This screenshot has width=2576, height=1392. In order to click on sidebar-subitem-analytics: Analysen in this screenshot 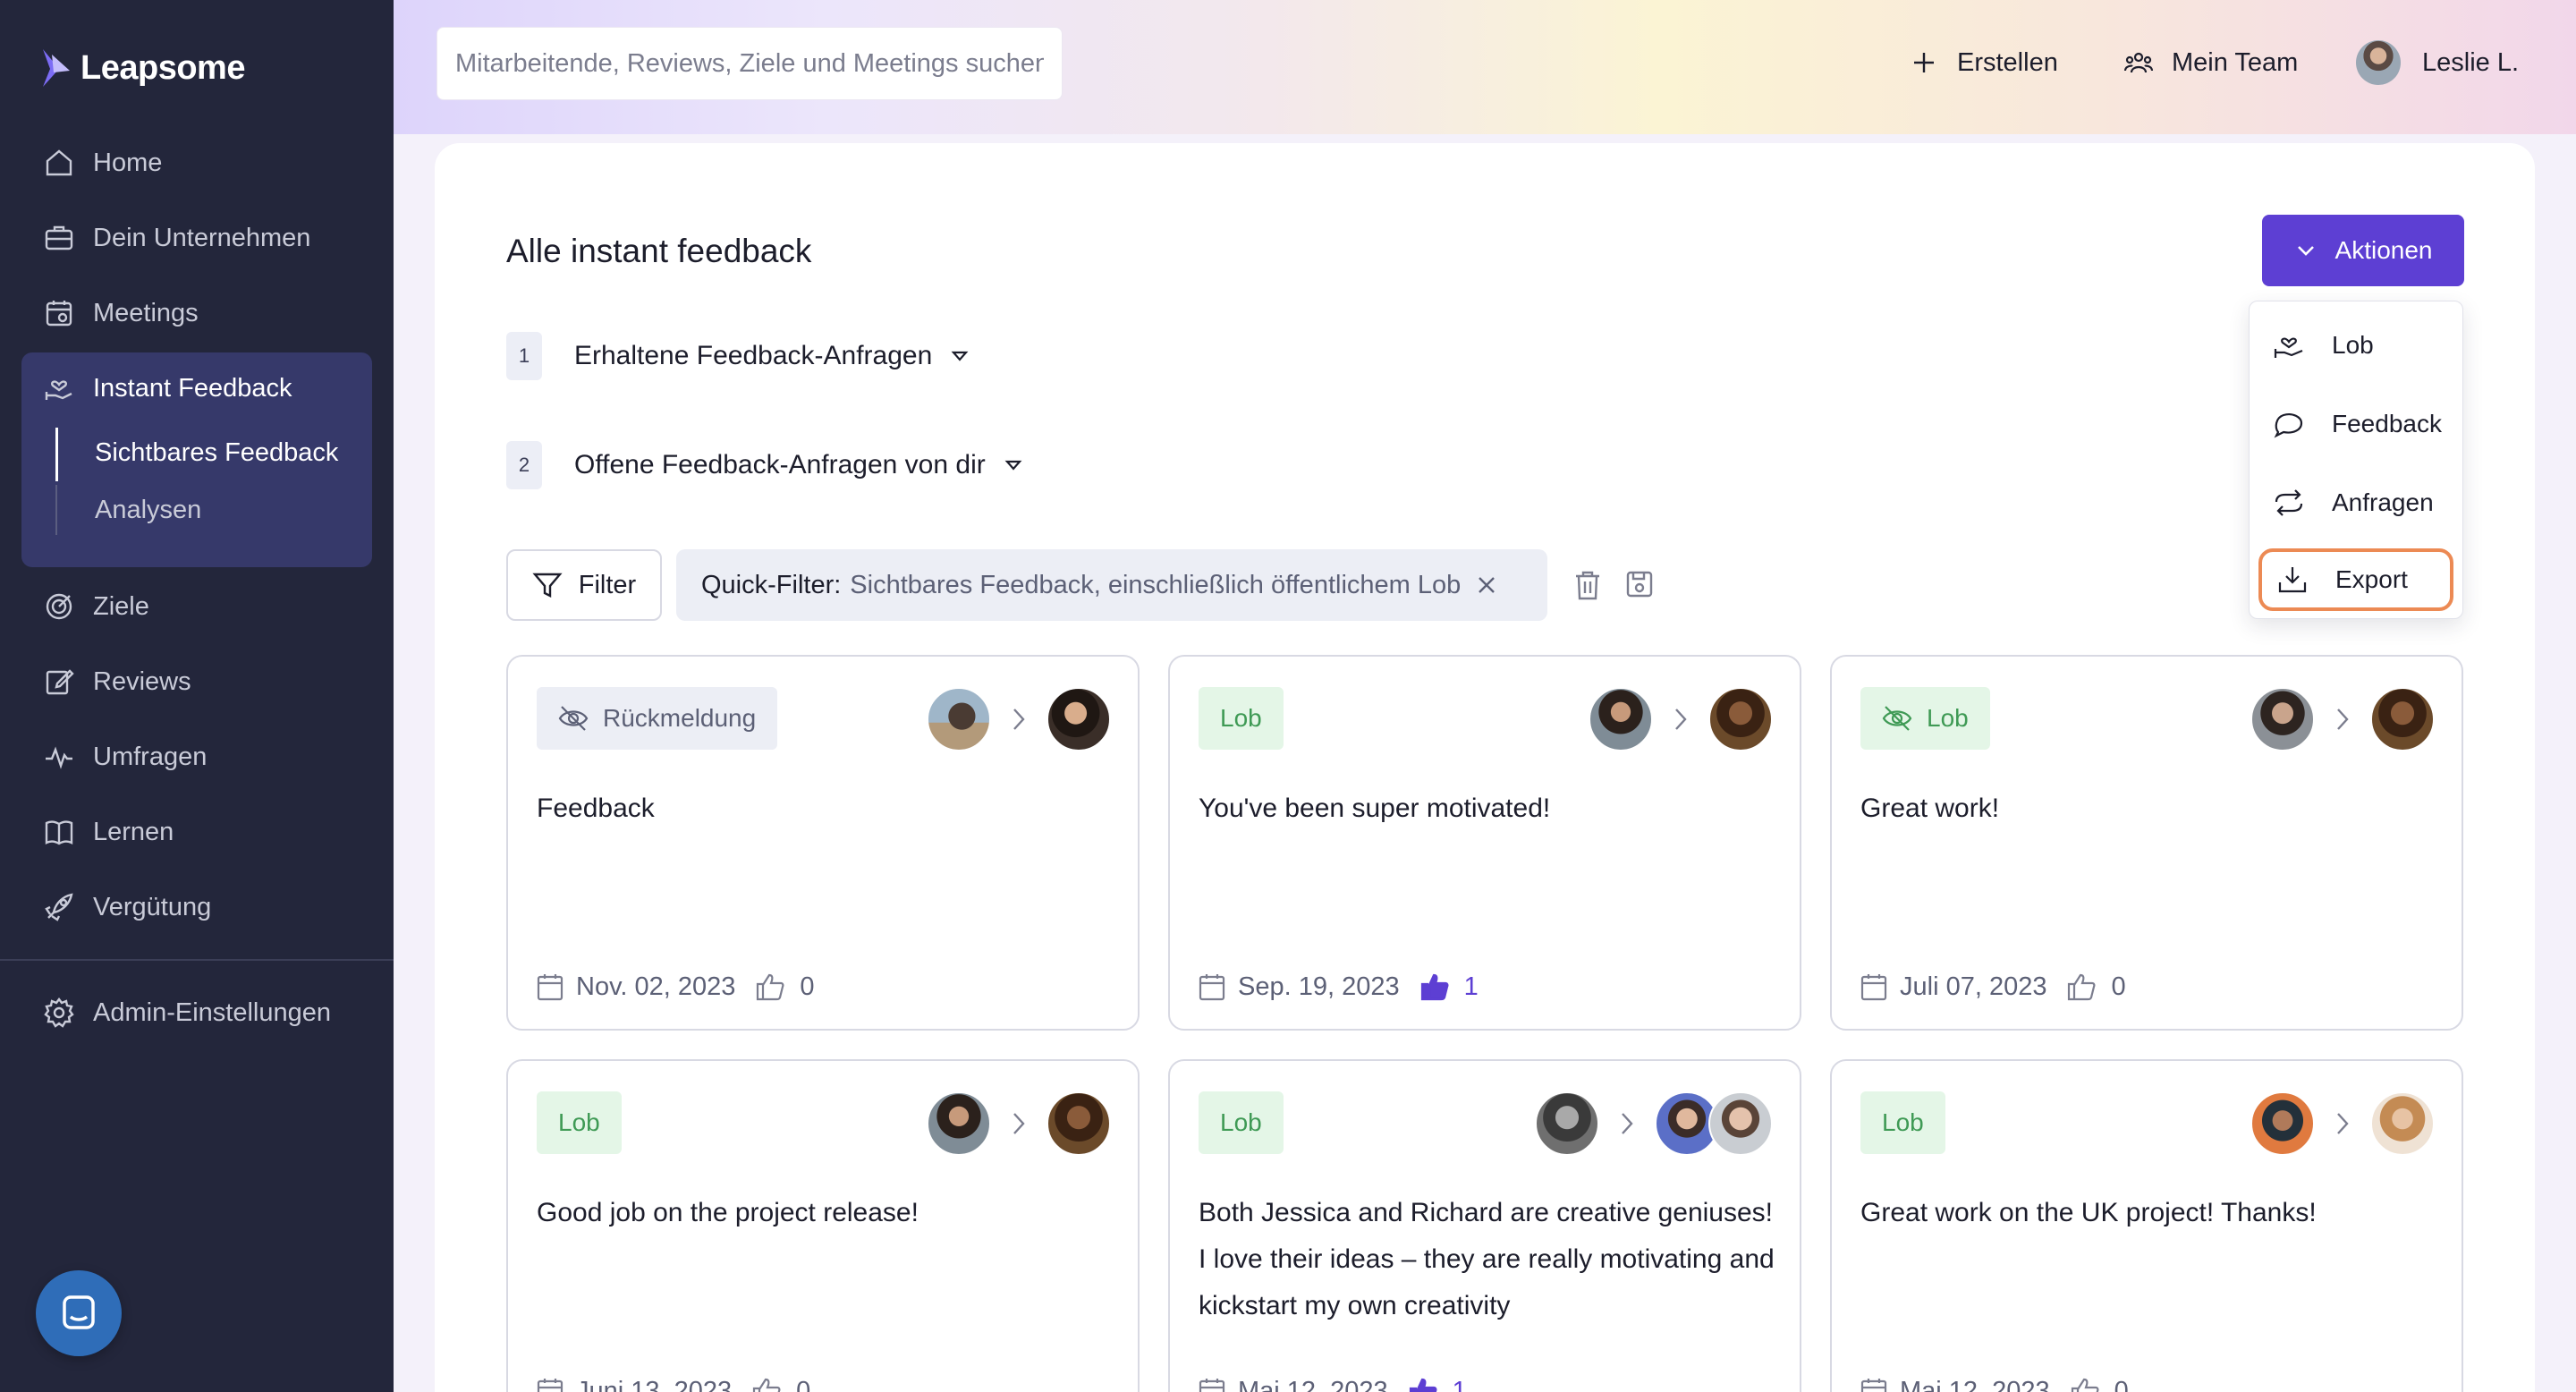, I will do `click(128, 510)`.